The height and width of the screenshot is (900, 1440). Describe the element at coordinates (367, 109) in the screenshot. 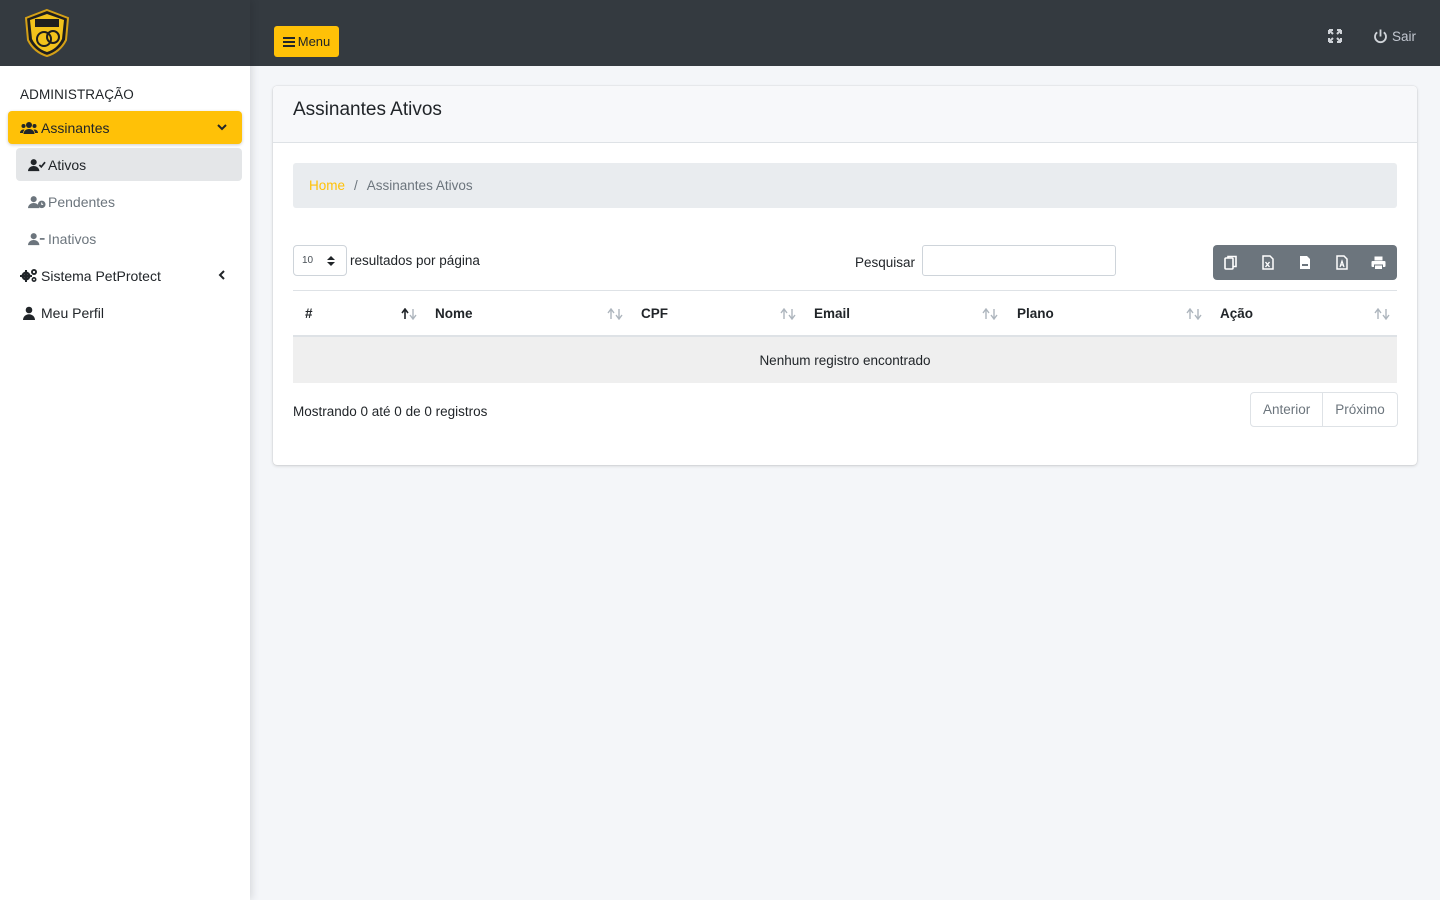

I see `page-title: Assinantes Ativos` at that location.